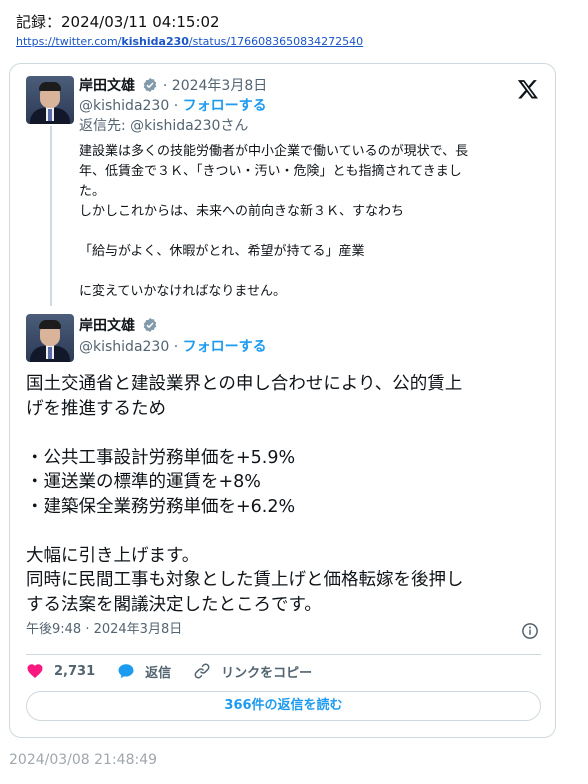 This screenshot has width=588, height=784. What do you see at coordinates (35, 671) in the screenshot?
I see `heart-icon` at bounding box center [35, 671].